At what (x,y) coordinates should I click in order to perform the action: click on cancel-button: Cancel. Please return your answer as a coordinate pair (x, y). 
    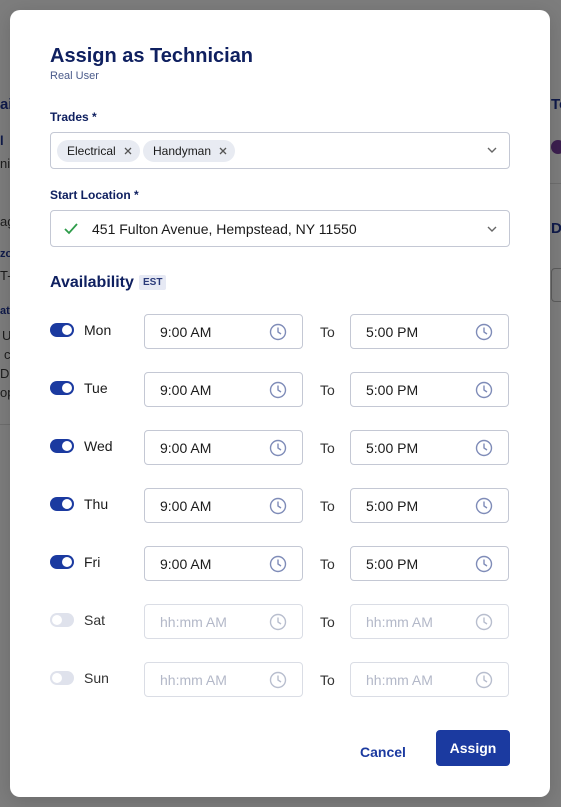
    Looking at the image, I should click on (383, 752).